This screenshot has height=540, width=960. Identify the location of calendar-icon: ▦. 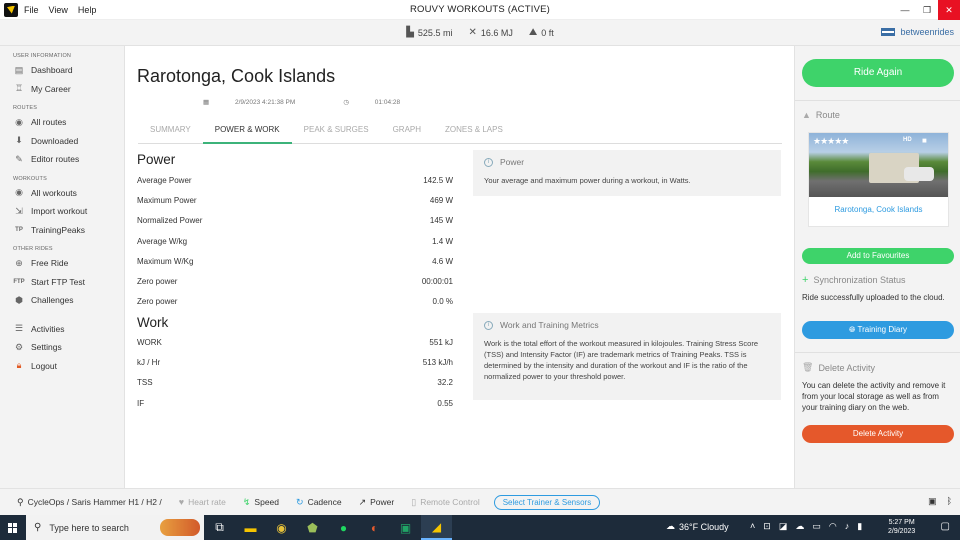
(207, 102).